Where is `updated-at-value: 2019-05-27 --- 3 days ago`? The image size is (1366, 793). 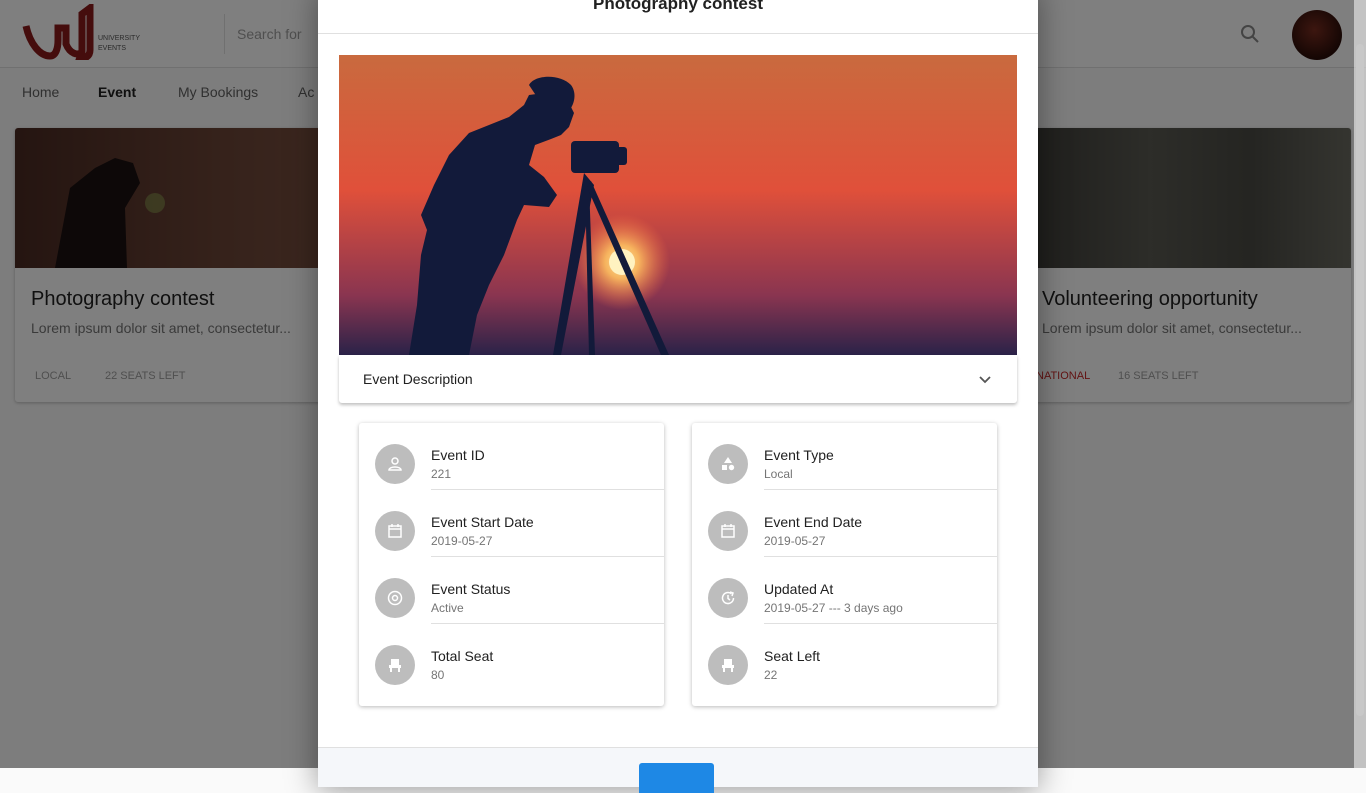 updated-at-value: 2019-05-27 --- 3 days ago is located at coordinates (833, 608).